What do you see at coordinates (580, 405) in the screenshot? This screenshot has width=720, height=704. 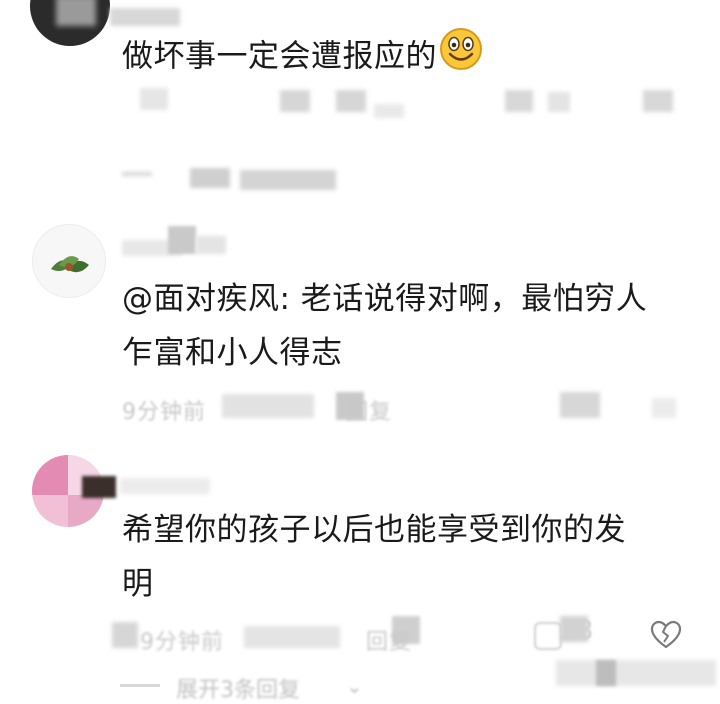 I see `like-button-blurred` at bounding box center [580, 405].